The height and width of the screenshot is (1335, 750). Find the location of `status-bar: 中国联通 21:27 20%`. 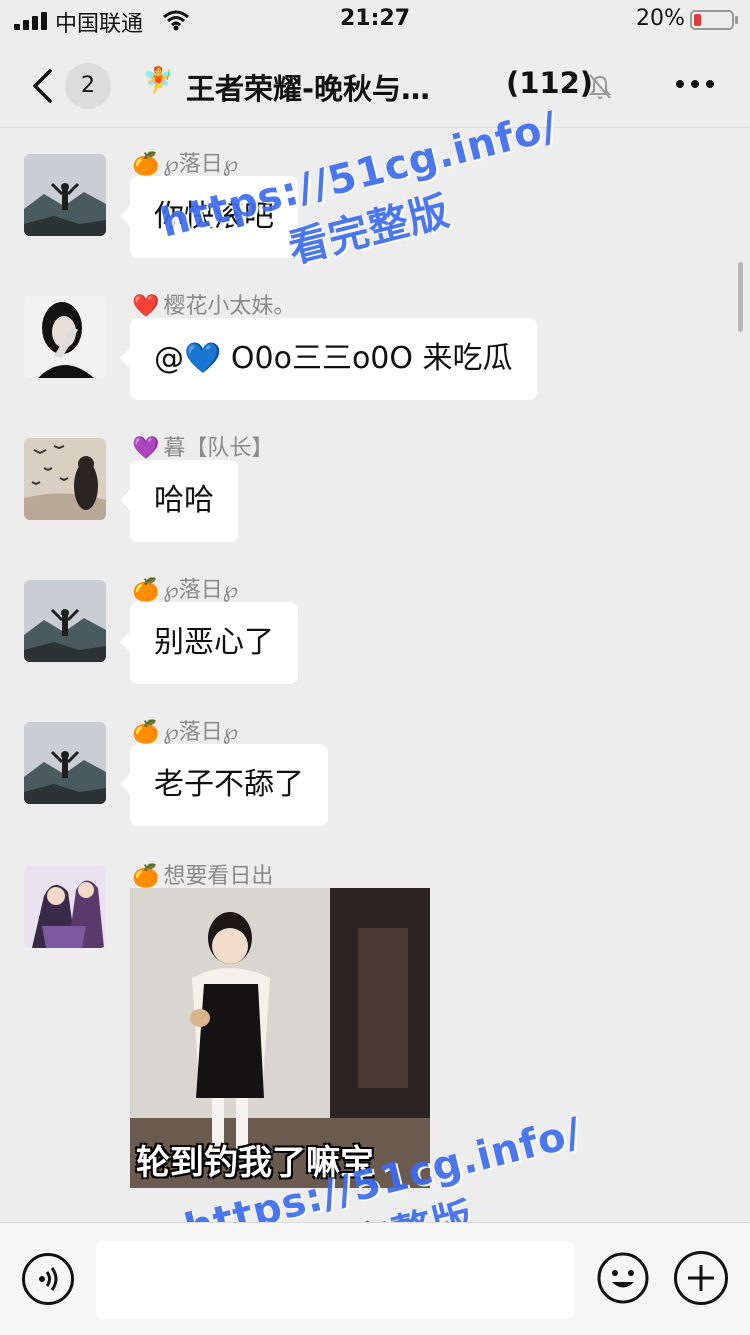

status-bar: 中国联通 21:27 20% is located at coordinates (375, 22).